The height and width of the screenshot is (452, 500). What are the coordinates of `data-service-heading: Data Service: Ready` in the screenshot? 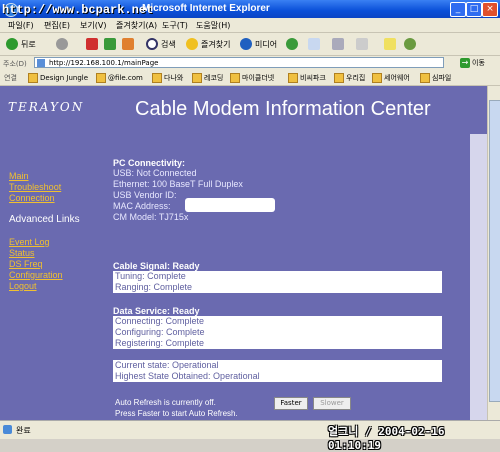 It's located at (277, 311).